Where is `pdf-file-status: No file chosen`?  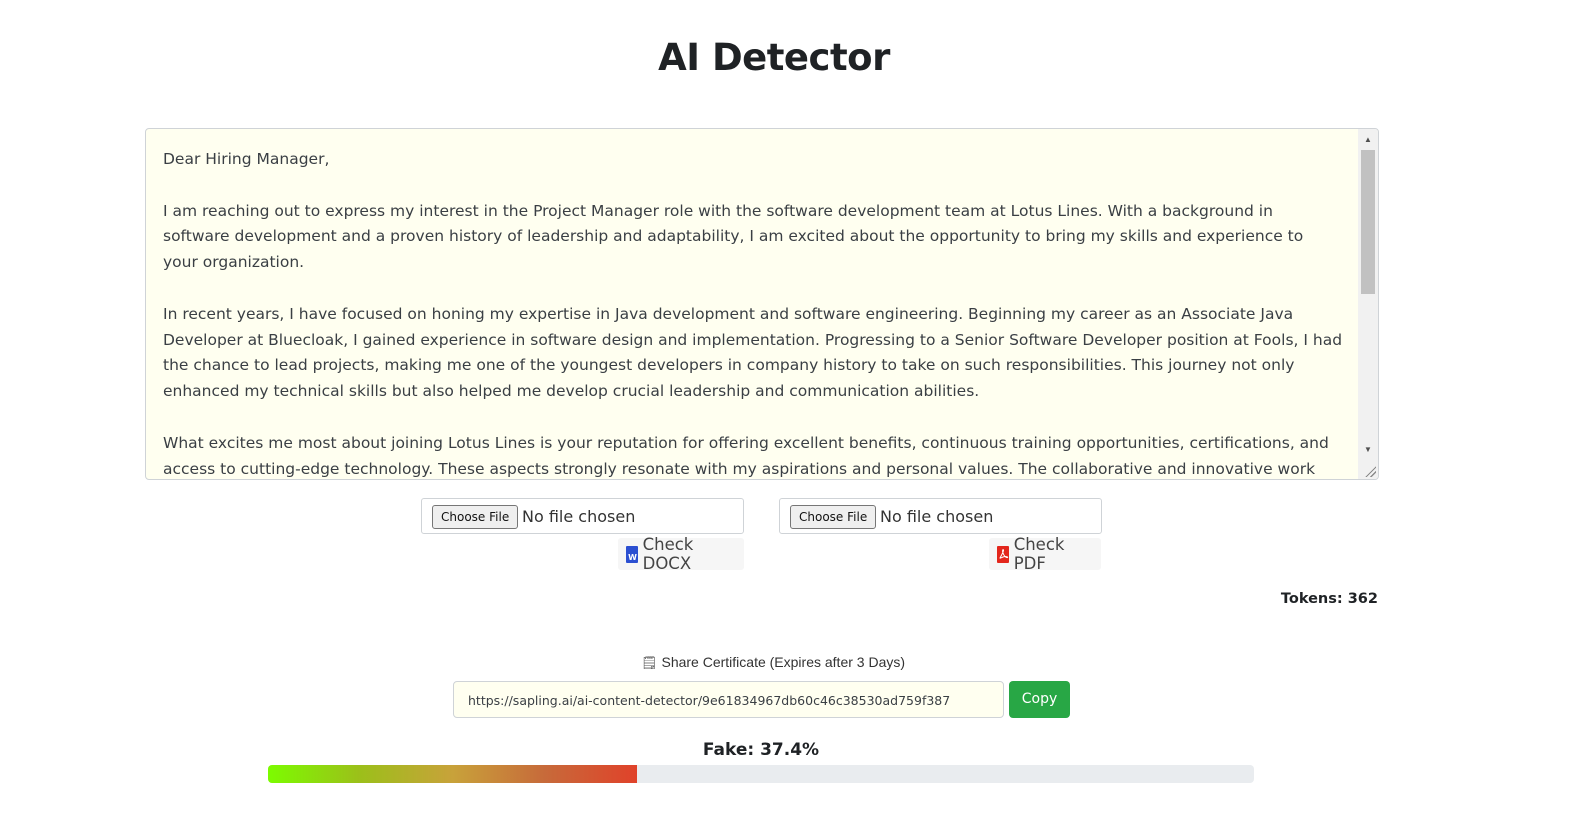 pdf-file-status: No file chosen is located at coordinates (937, 516).